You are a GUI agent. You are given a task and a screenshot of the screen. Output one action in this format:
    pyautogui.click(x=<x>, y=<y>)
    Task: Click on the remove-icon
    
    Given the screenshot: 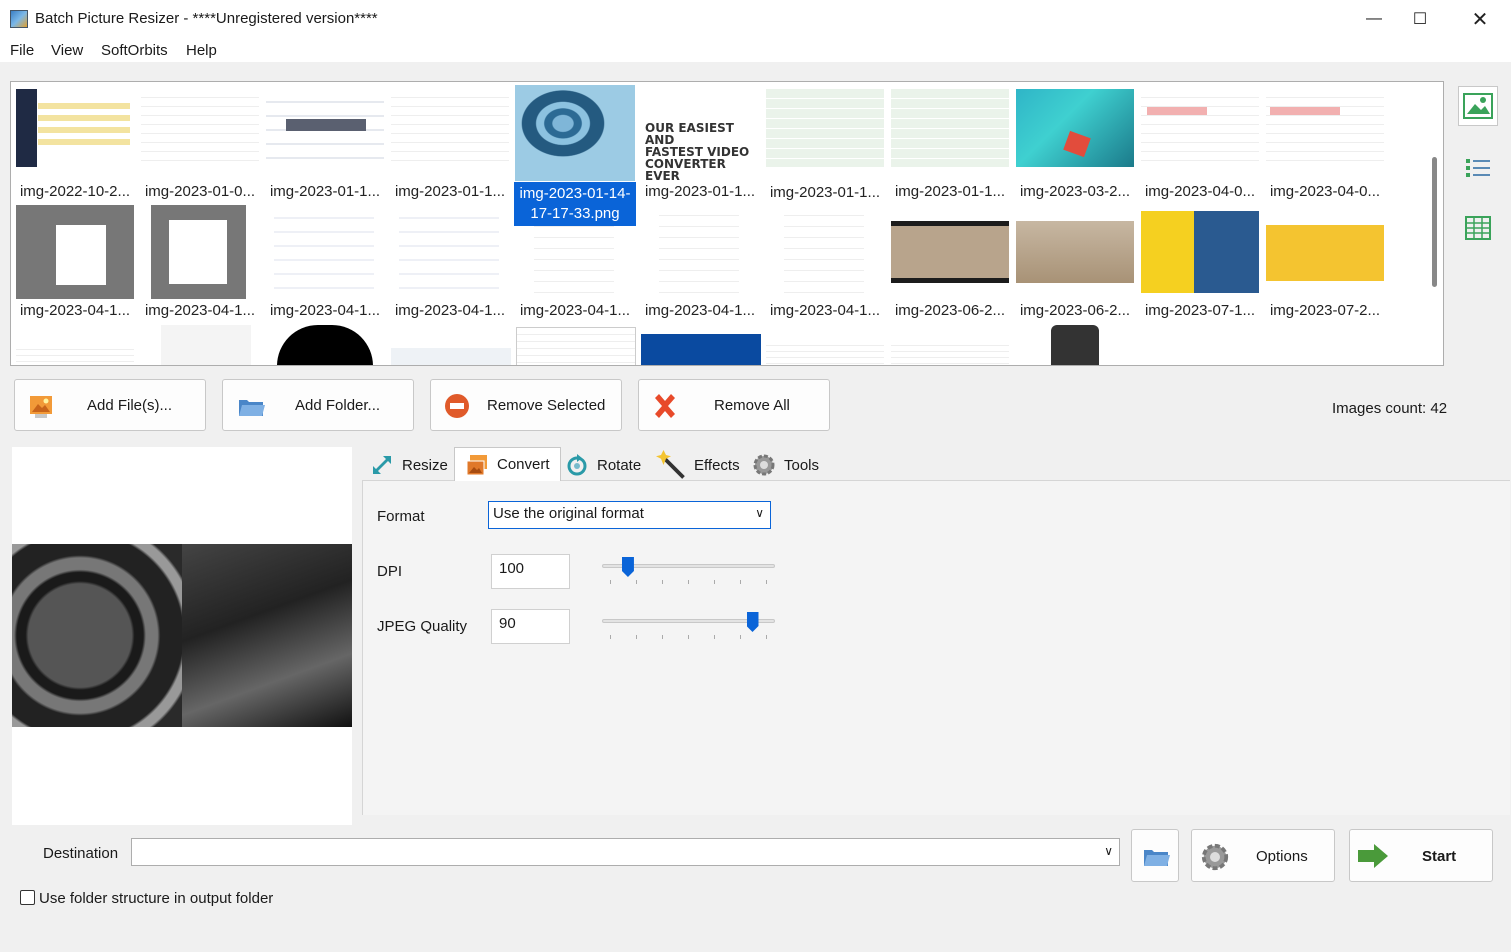 What is the action you would take?
    pyautogui.click(x=457, y=406)
    